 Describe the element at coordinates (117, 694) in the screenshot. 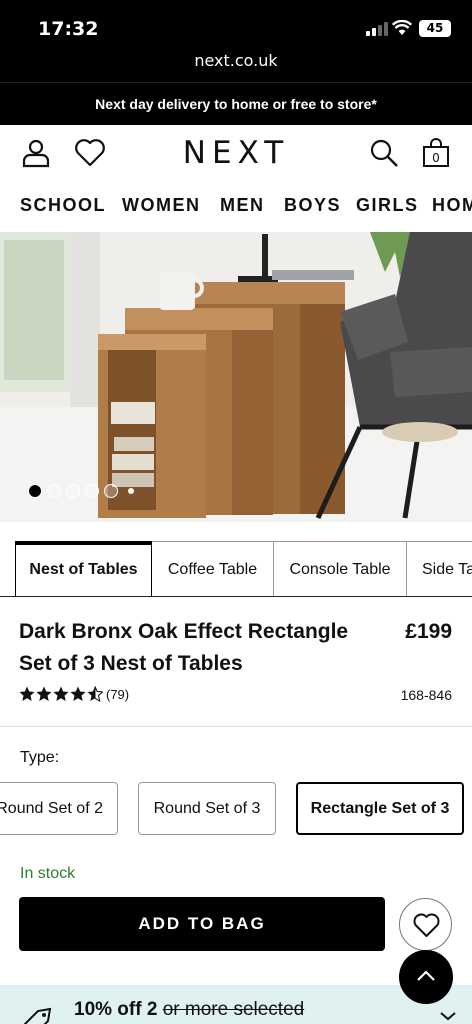

I see `review-count: (79)` at that location.